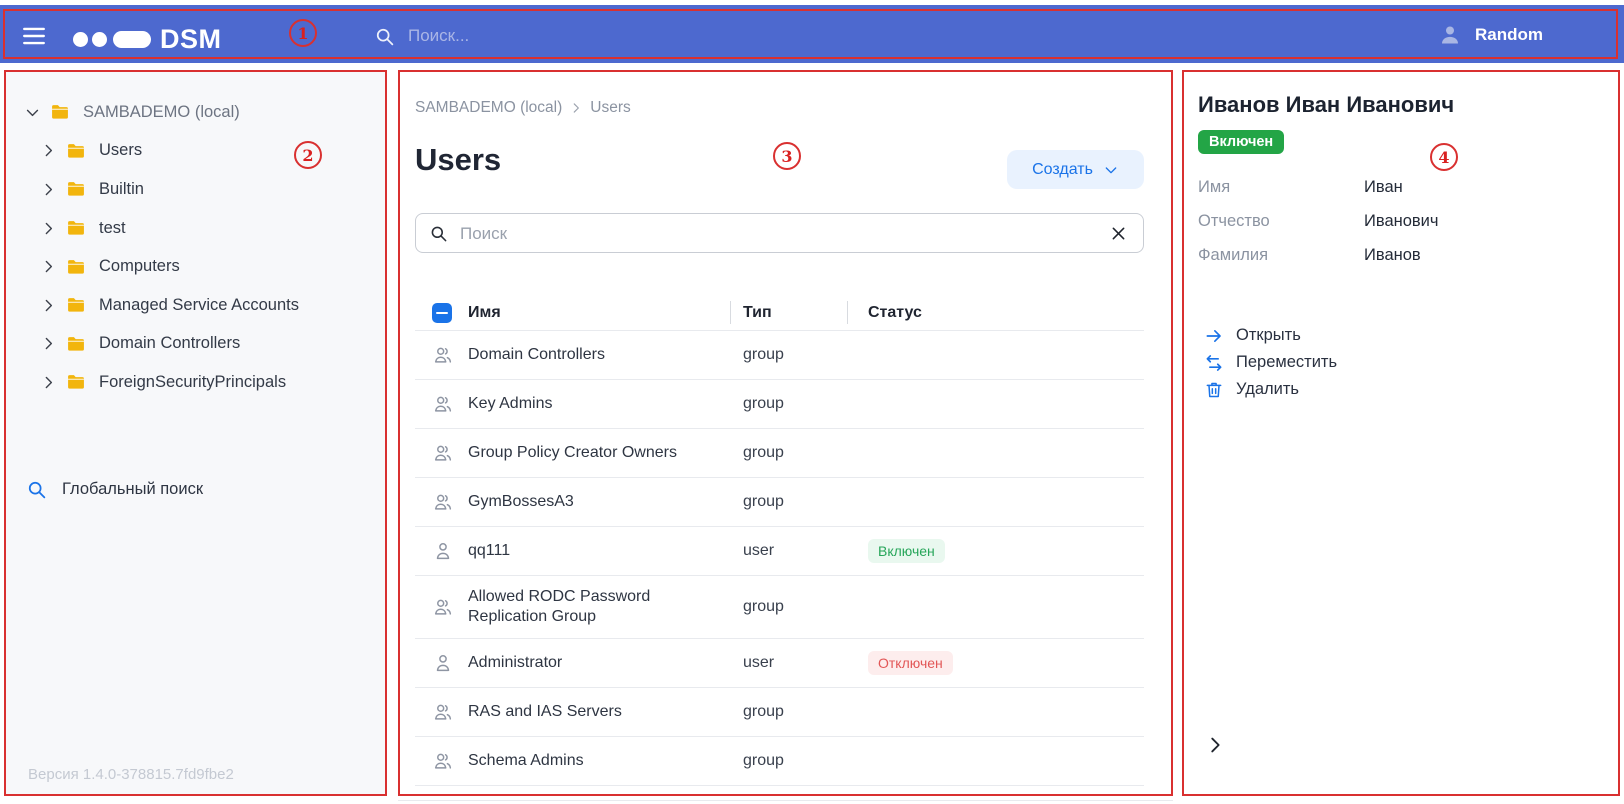  Describe the element at coordinates (1509, 34) in the screenshot. I see `user-name: Random` at that location.